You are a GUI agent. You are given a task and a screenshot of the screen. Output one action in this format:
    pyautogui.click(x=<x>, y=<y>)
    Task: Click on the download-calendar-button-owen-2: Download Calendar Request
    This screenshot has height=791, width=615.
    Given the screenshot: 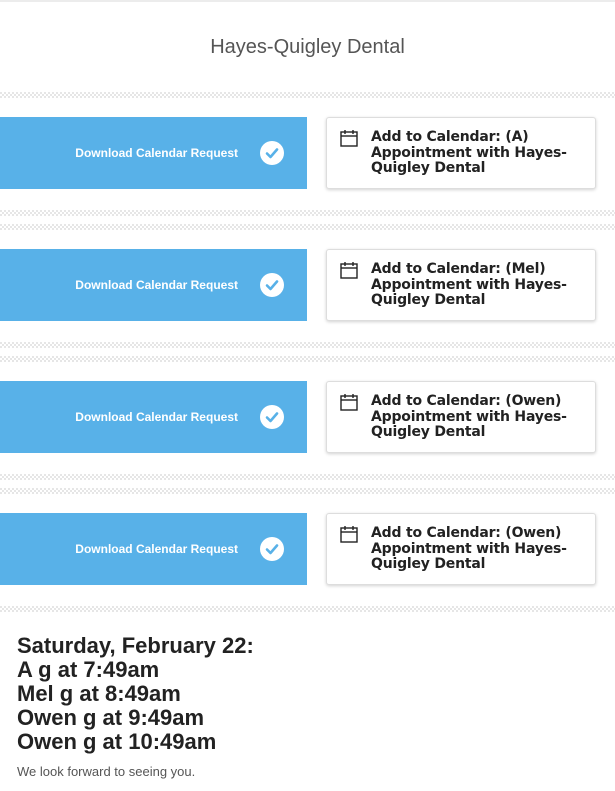 What is the action you would take?
    pyautogui.click(x=153, y=549)
    